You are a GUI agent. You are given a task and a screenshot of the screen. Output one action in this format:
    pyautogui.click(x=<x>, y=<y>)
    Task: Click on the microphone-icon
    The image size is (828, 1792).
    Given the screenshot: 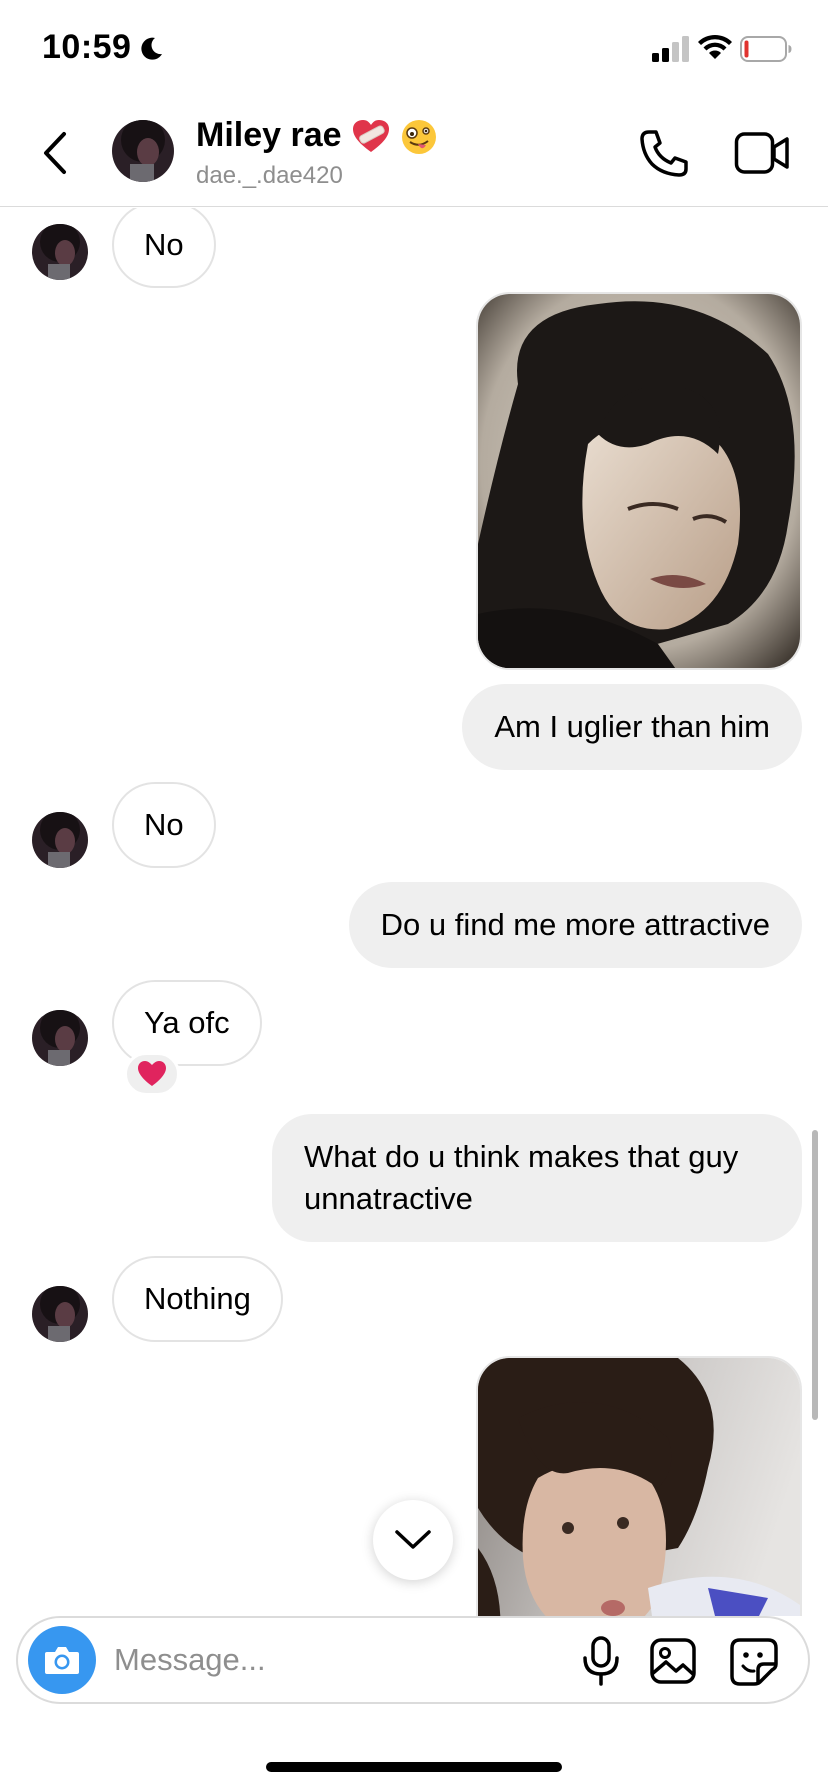 What is the action you would take?
    pyautogui.click(x=601, y=1661)
    